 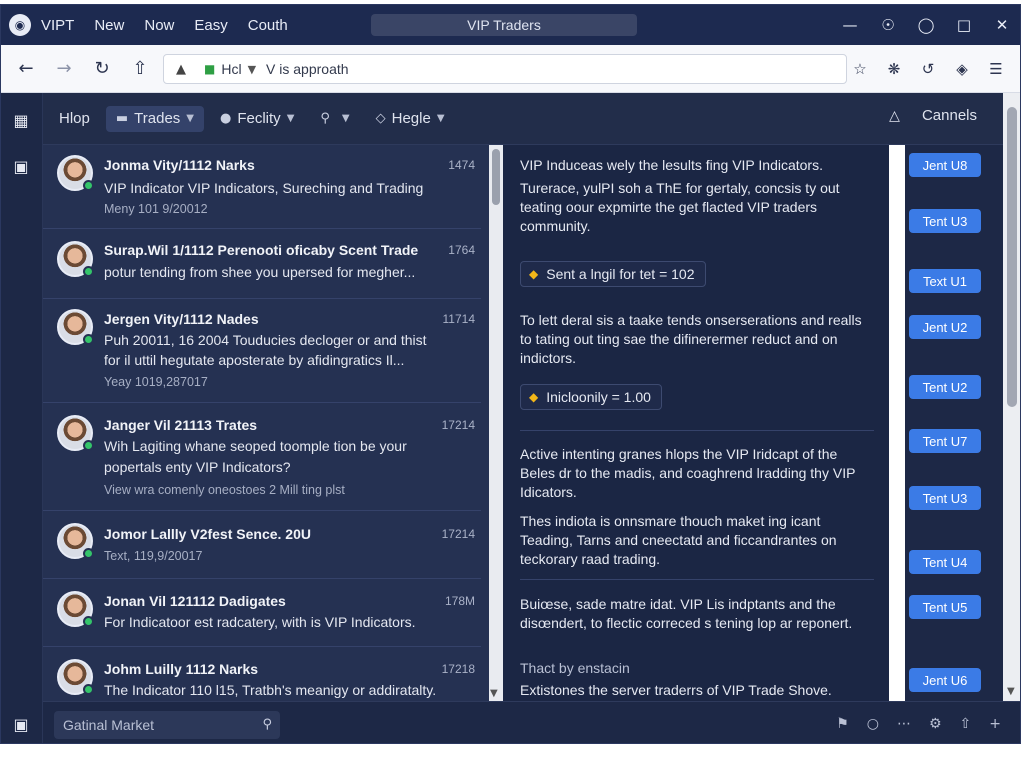 I want to click on tab-facility: ● Feclity ▼, so click(x=257, y=119).